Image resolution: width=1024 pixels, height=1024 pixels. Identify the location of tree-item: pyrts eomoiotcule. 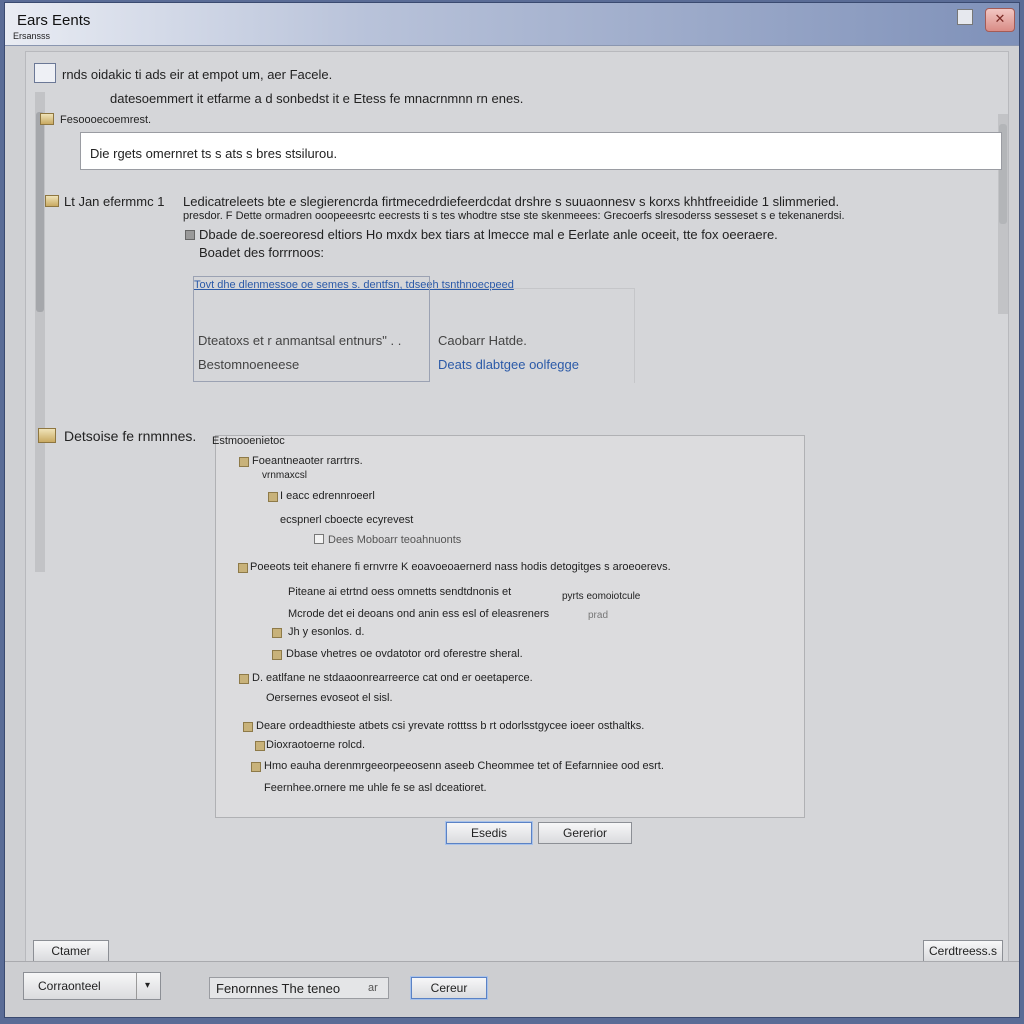
(601, 596).